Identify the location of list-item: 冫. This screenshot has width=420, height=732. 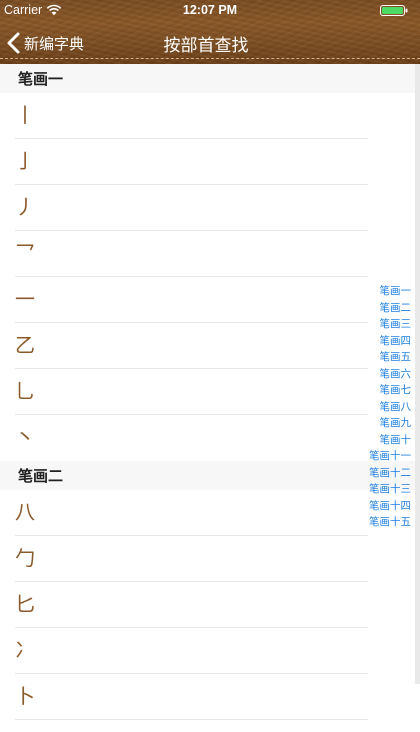
(208, 651).